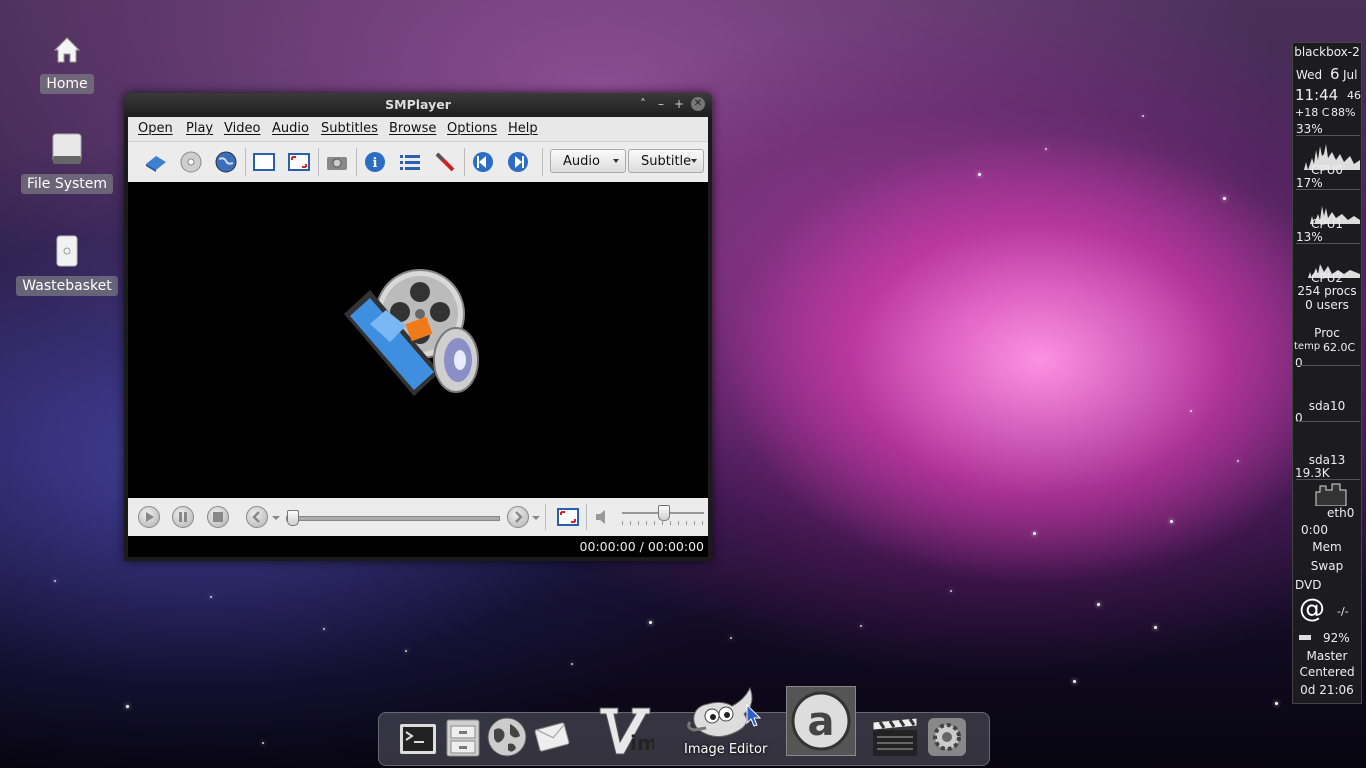 The height and width of the screenshot is (768, 1366). What do you see at coordinates (1350, 75) in the screenshot?
I see `month: Jul` at bounding box center [1350, 75].